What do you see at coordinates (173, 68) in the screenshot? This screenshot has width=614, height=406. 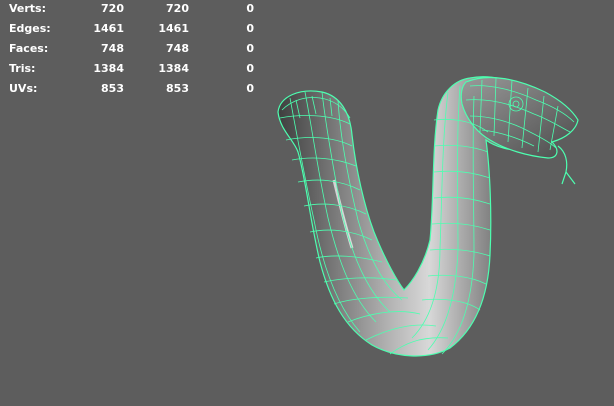 I see `hud-selected-value: 1384` at bounding box center [173, 68].